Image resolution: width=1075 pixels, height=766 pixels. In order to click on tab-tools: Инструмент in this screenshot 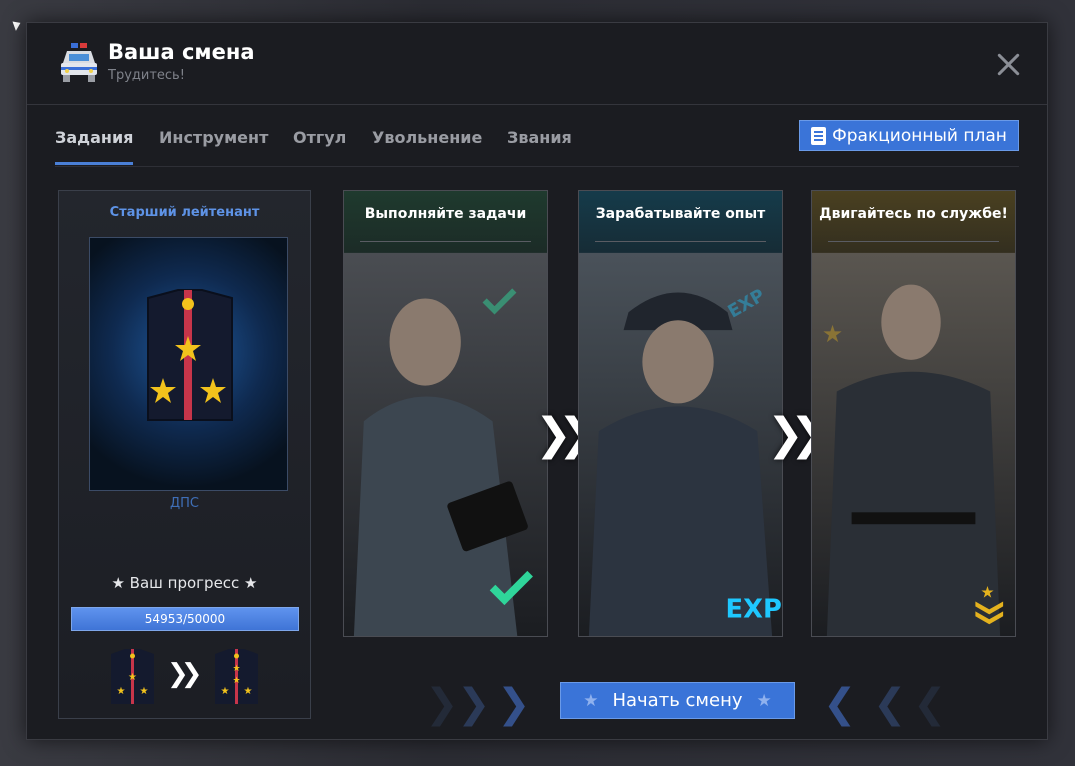, I will do `click(213, 146)`.